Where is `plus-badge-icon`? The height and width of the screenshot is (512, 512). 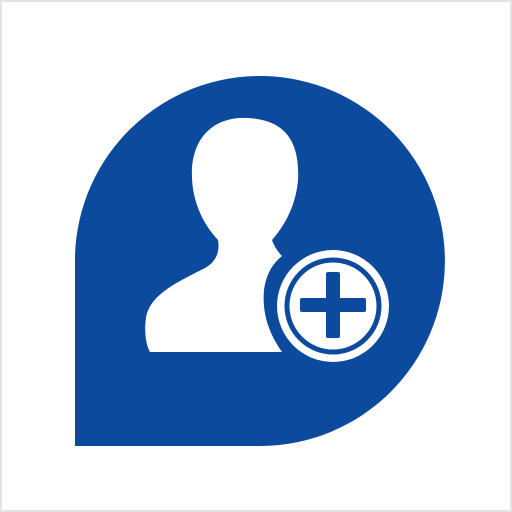 plus-badge-icon is located at coordinates (333, 306).